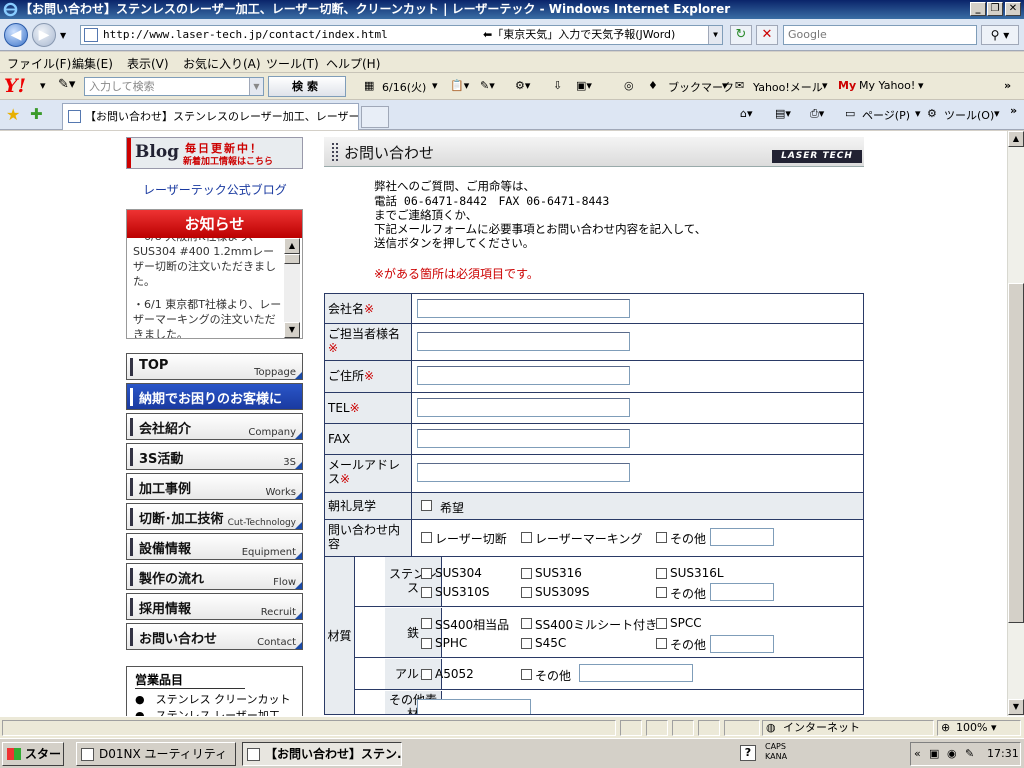 This screenshot has height=768, width=1024. I want to click on nav-recruit: 採用情報 Recruit, so click(214, 606).